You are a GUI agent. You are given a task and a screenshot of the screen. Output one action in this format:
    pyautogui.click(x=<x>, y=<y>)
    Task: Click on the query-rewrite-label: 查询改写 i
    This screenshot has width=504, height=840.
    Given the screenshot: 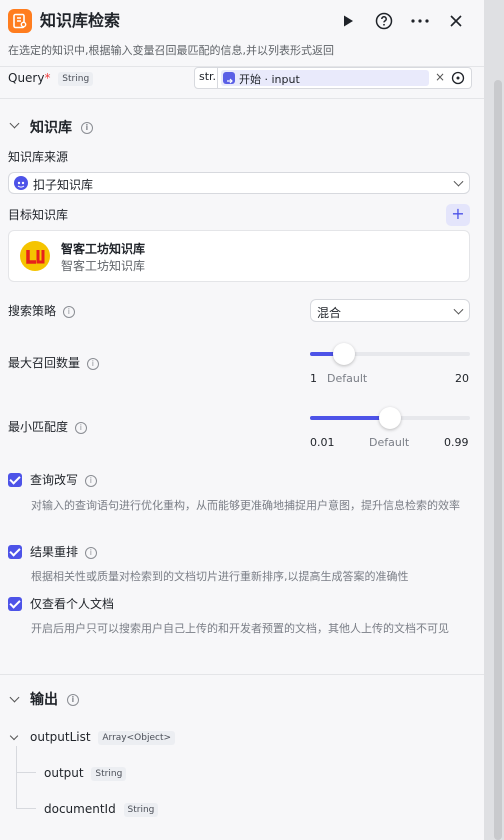 What is the action you would take?
    pyautogui.click(x=63, y=480)
    